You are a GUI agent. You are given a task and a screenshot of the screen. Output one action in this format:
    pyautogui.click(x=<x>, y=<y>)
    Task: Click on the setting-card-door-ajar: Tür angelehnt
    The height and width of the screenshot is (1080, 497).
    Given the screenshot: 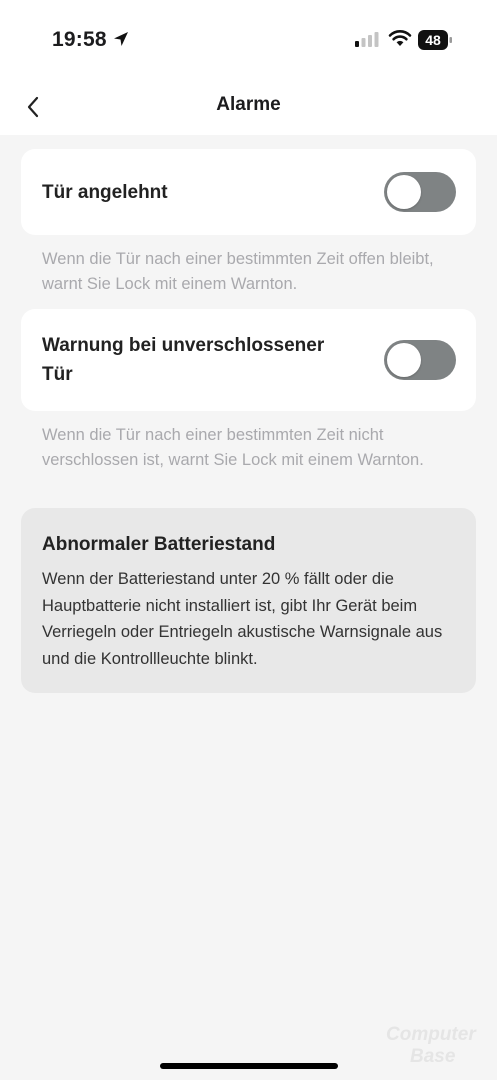 What is the action you would take?
    pyautogui.click(x=248, y=192)
    